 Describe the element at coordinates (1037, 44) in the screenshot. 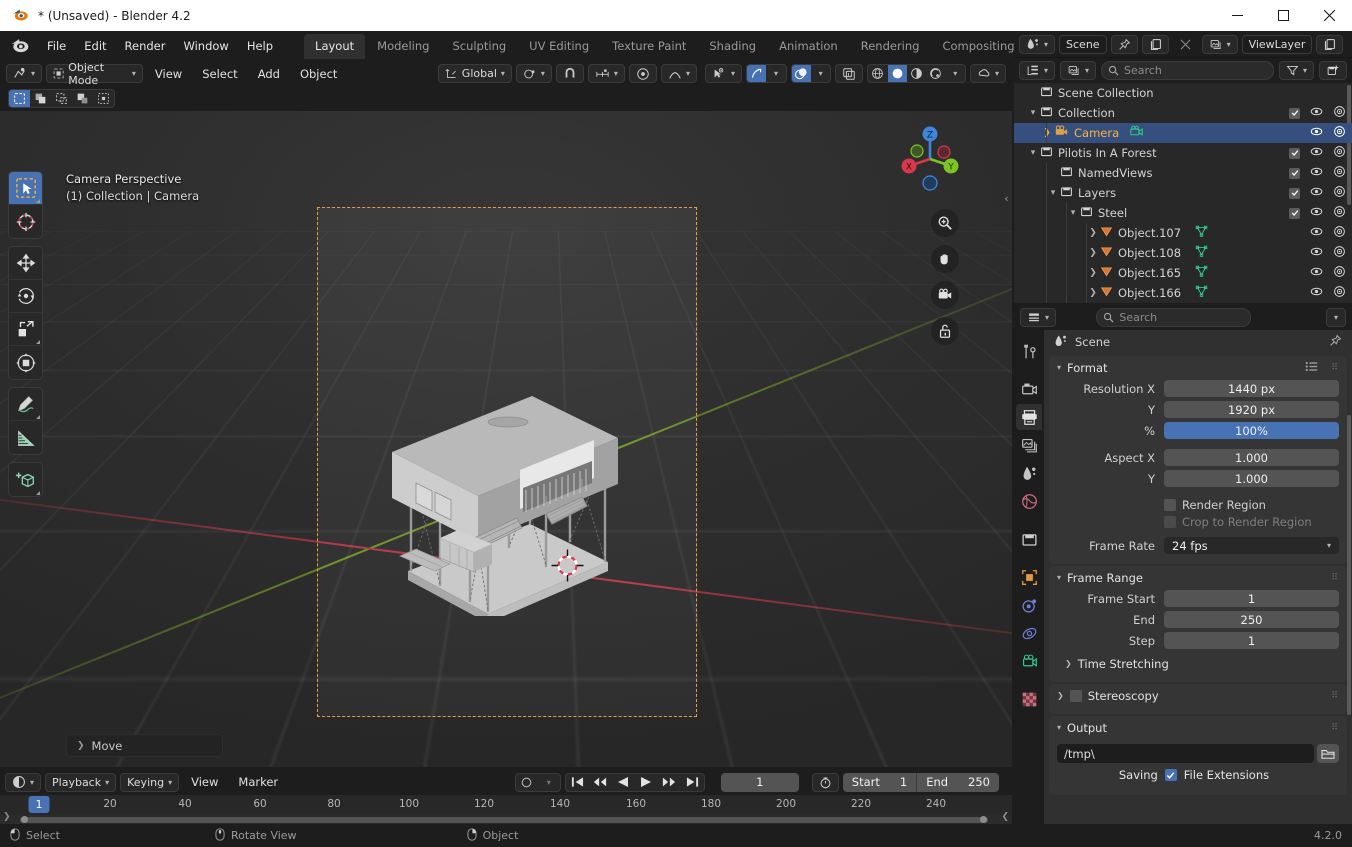

I see `scene-browse-icon: ▾` at that location.